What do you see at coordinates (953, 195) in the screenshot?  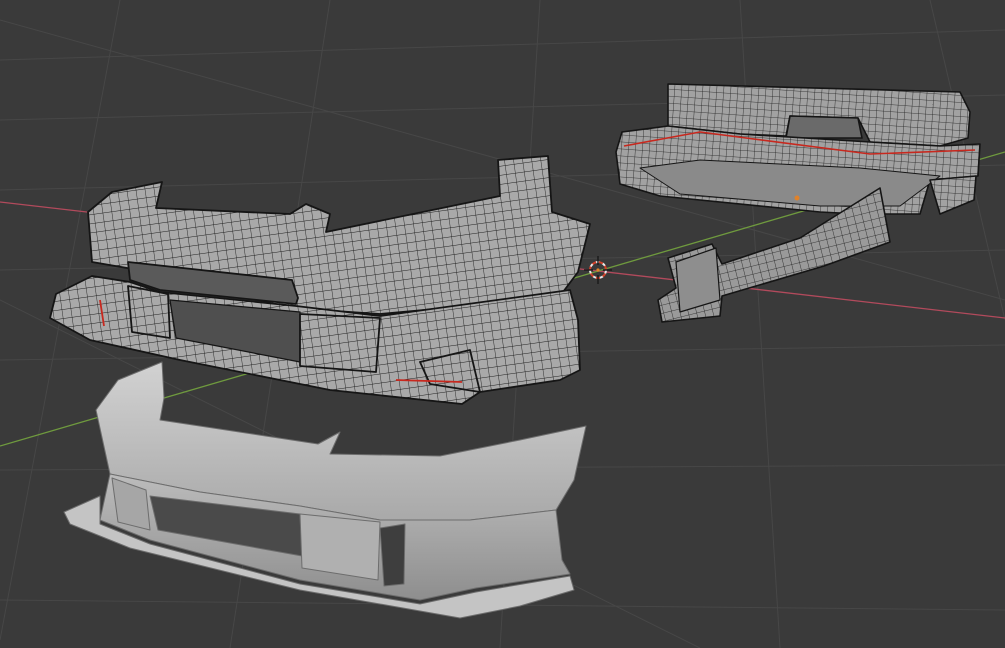 I see `rear-bumper-right-fin` at bounding box center [953, 195].